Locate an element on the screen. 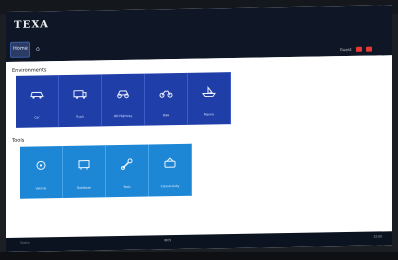 Image resolution: width=398 pixels, height=260 pixels. status-time: 12:00 is located at coordinates (377, 236).